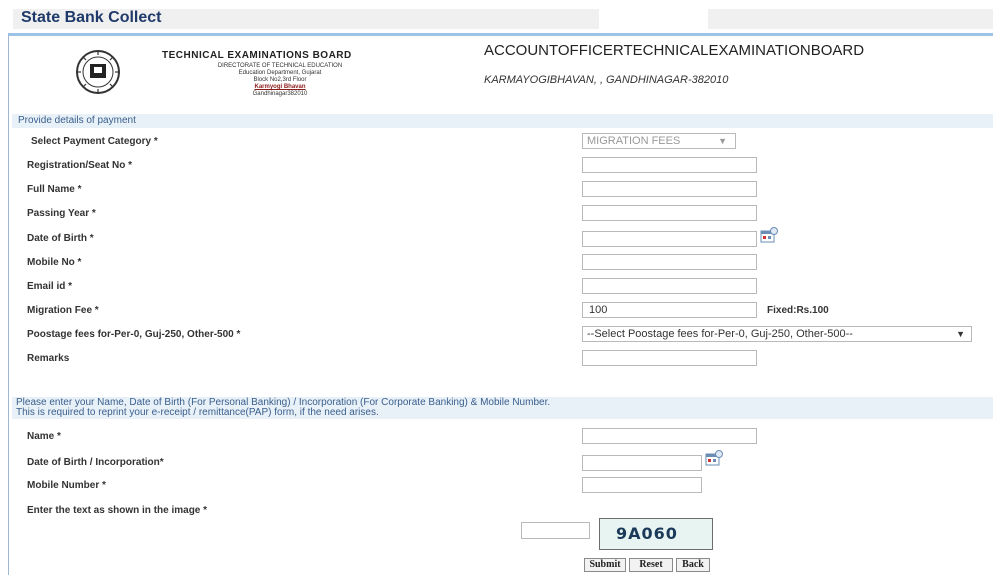 This screenshot has width=993, height=575. I want to click on full-name-input, so click(669, 189).